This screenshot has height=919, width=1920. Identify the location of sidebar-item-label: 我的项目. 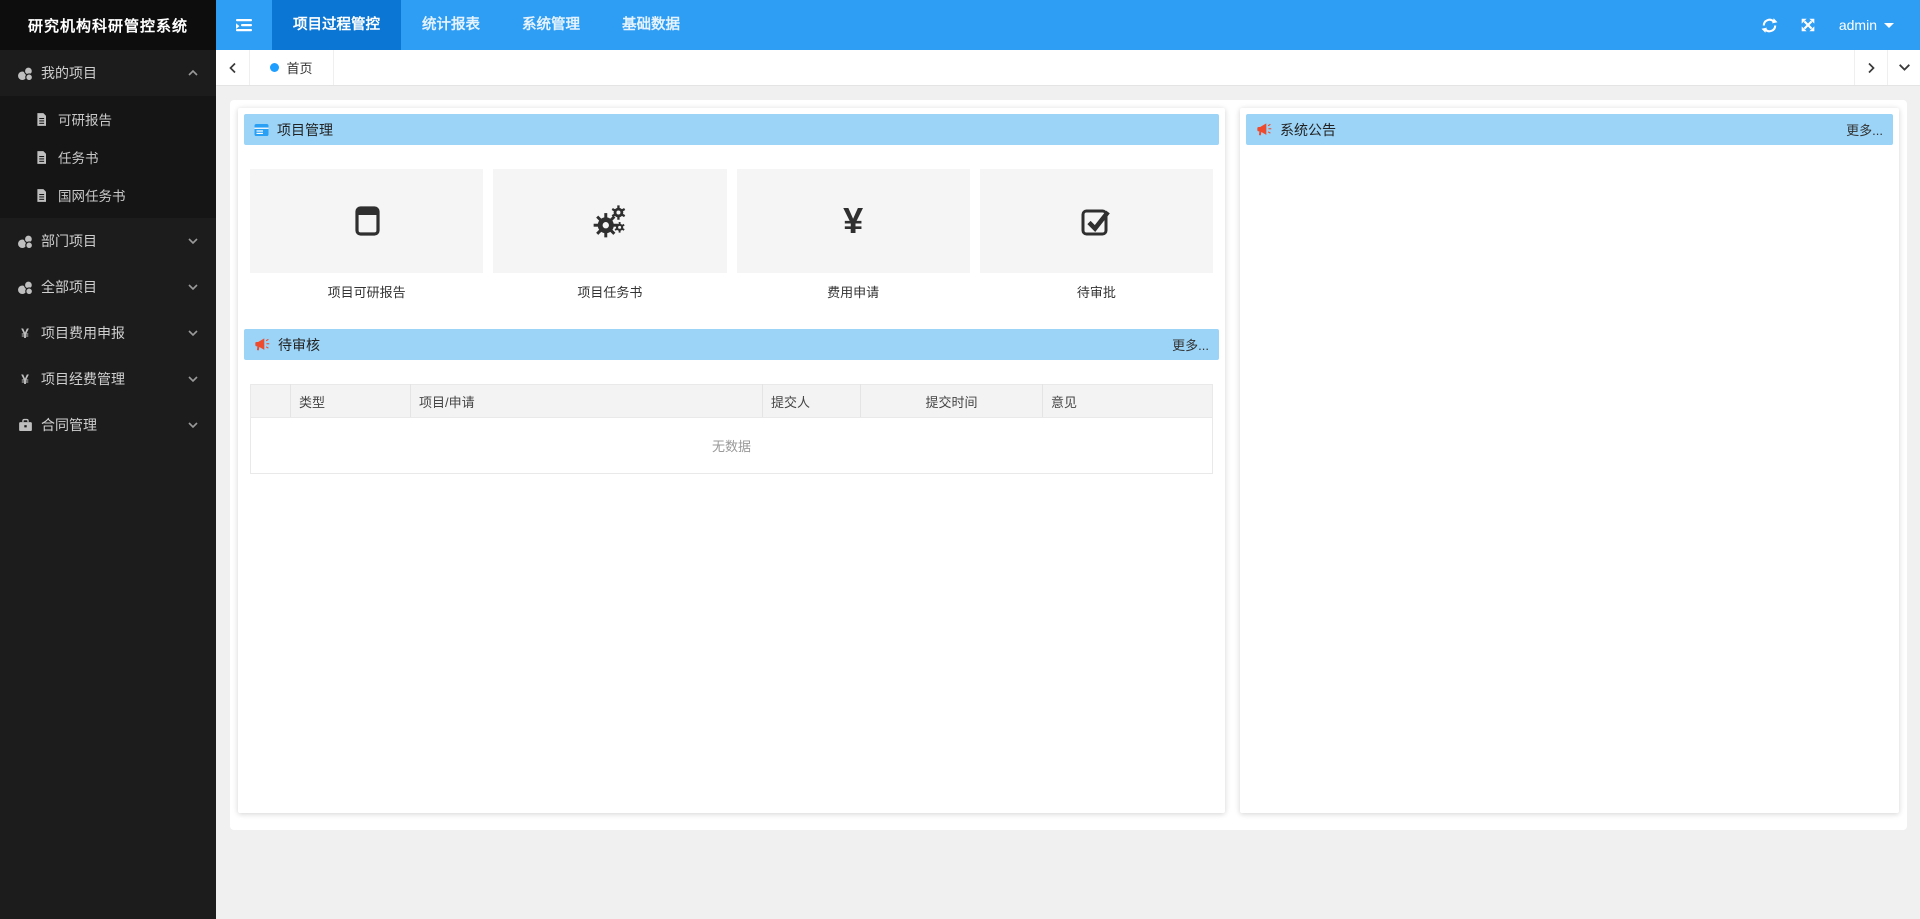
(69, 73).